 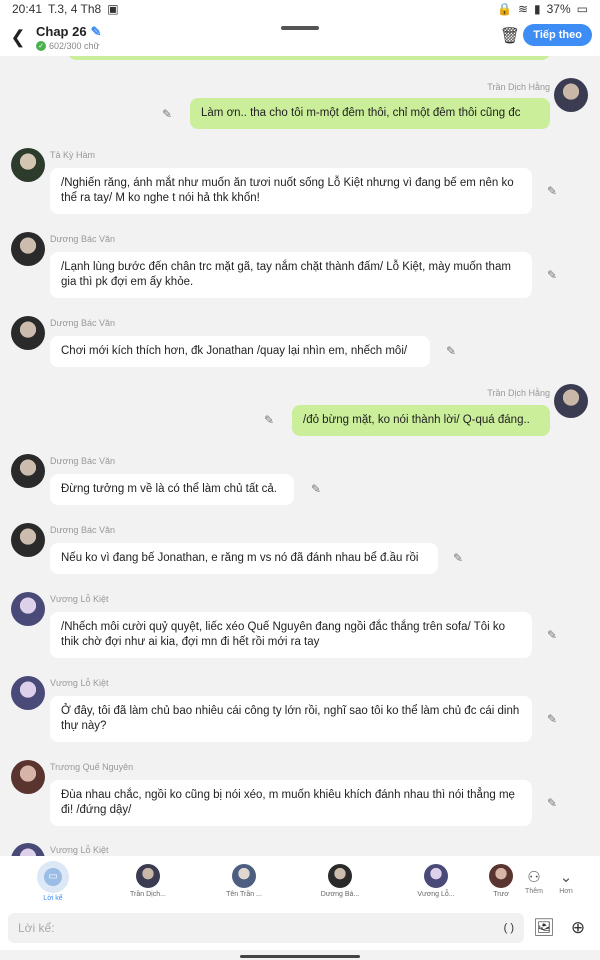 What do you see at coordinates (36, 928) in the screenshot?
I see `input-placeholder: Lời kể:` at bounding box center [36, 928].